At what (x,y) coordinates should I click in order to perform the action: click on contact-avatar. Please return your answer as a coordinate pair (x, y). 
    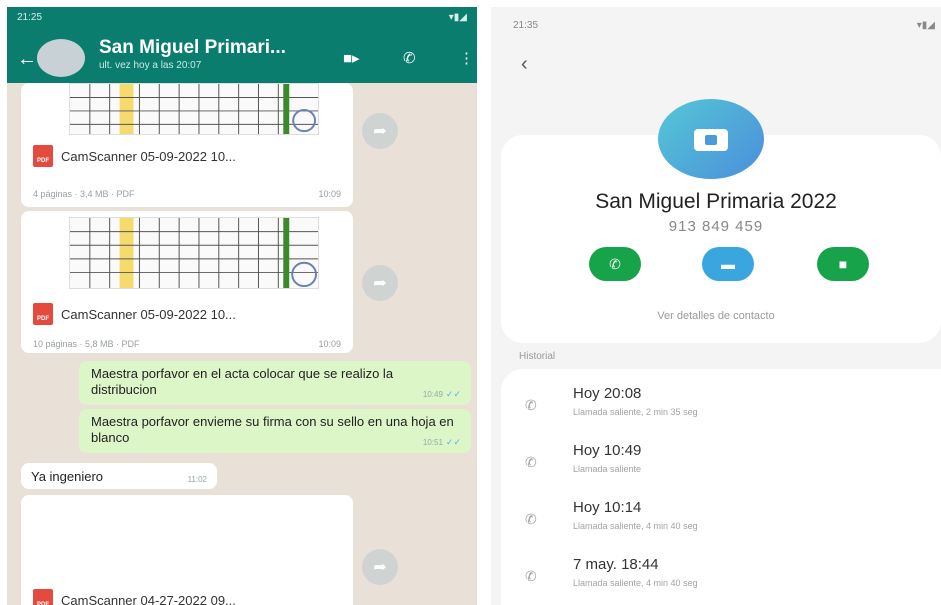
    Looking at the image, I should click on (711, 139).